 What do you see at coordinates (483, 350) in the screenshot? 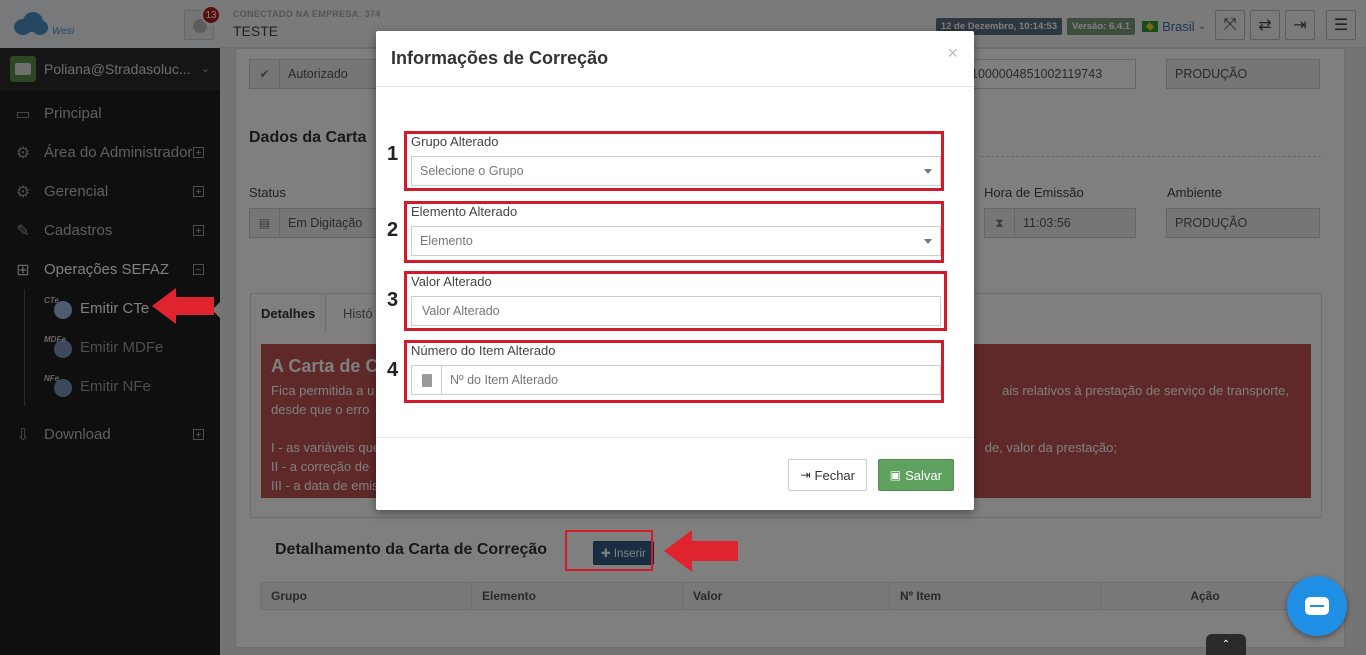
I see `numero-item-label: Número do Item Alterado` at bounding box center [483, 350].